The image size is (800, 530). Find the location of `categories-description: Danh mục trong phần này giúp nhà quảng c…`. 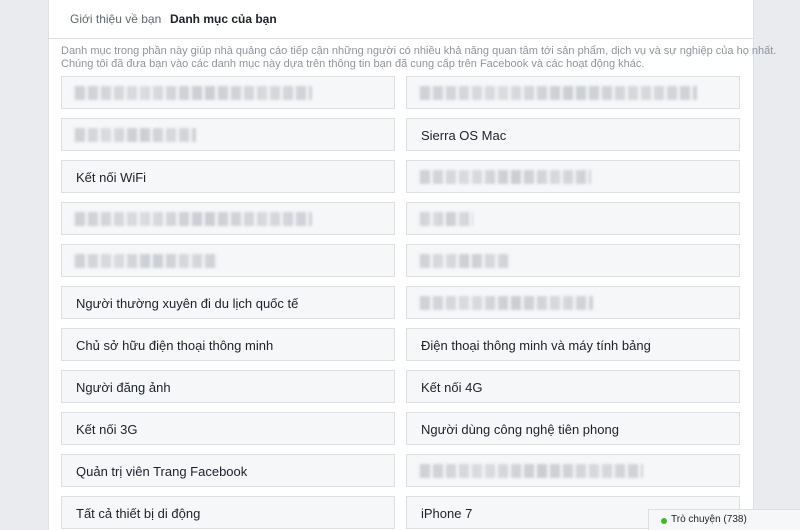

categories-description: Danh mục trong phần này giúp nhà quảng c… is located at coordinates (419, 57).